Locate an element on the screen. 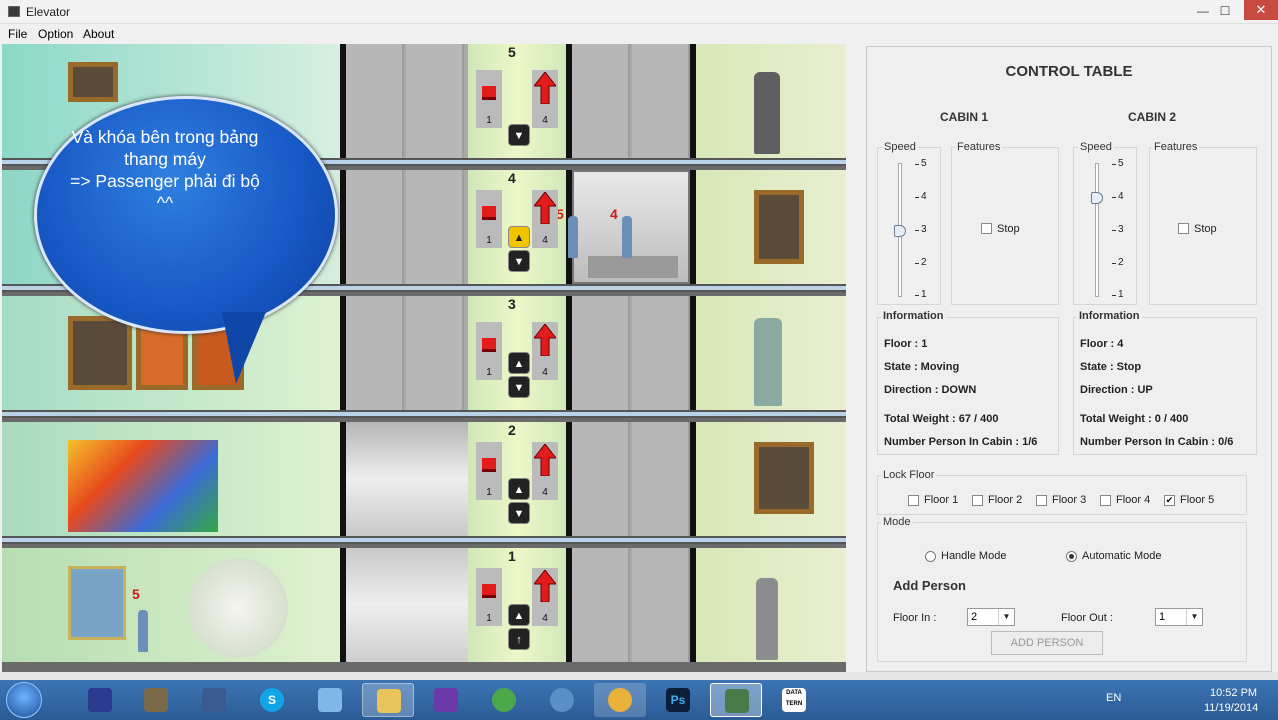 This screenshot has height=720, width=1278. menu-about: About is located at coordinates (98, 34).